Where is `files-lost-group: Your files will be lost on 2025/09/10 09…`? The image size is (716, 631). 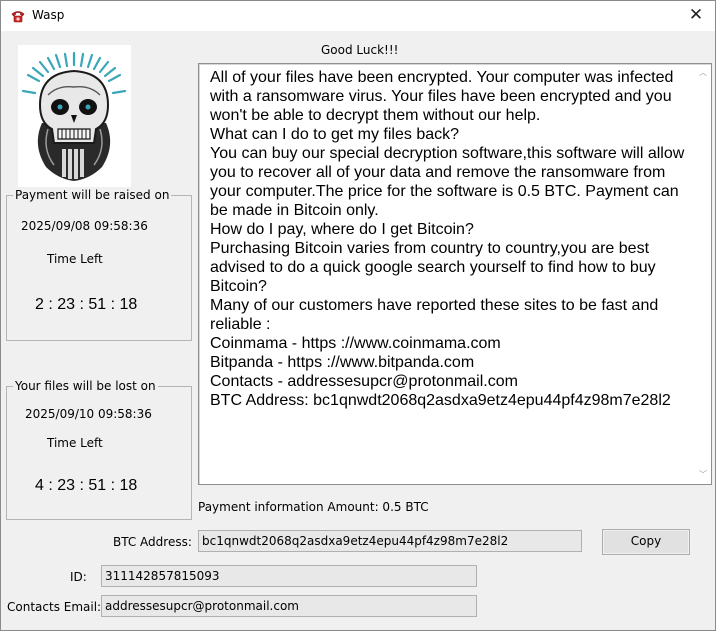 files-lost-group: Your files will be lost on 2025/09/10 09… is located at coordinates (99, 449).